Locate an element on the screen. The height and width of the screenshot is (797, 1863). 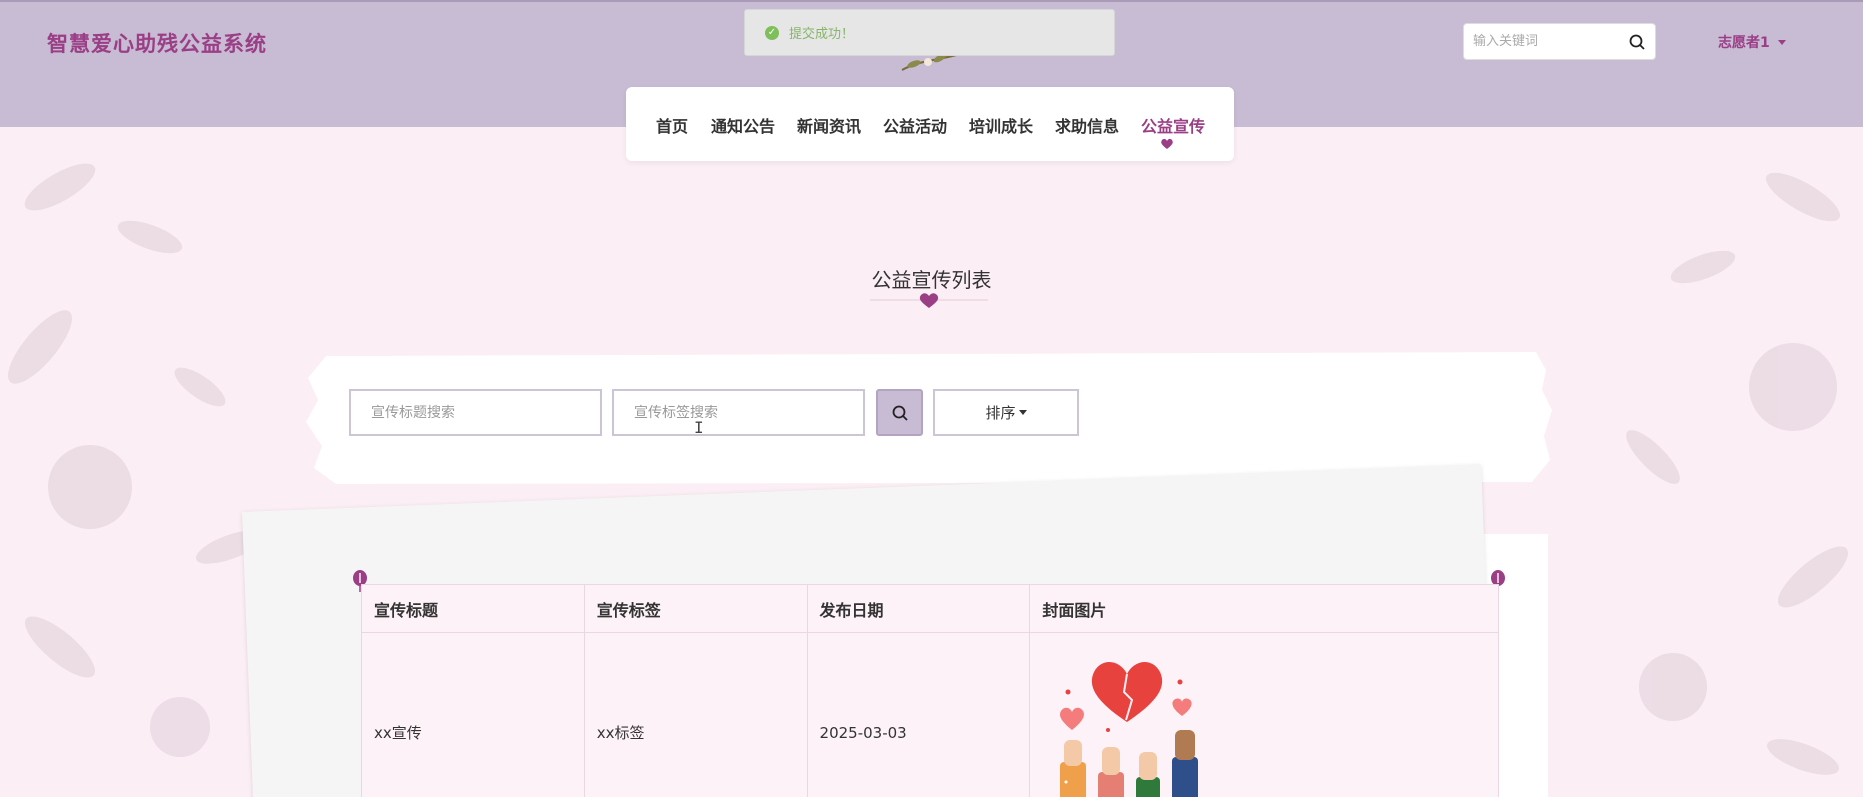
column-header-date: 发布日期 is located at coordinates (918, 608).